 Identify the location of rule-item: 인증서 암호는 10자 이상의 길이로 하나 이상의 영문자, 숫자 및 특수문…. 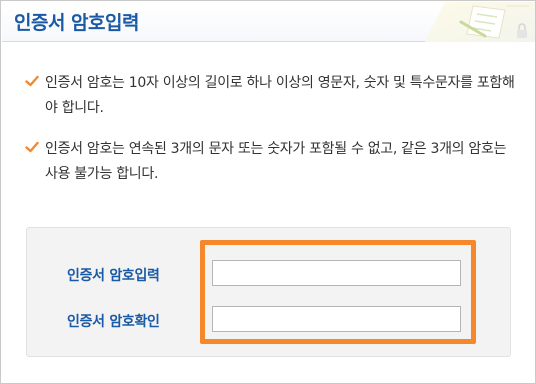
(270, 96).